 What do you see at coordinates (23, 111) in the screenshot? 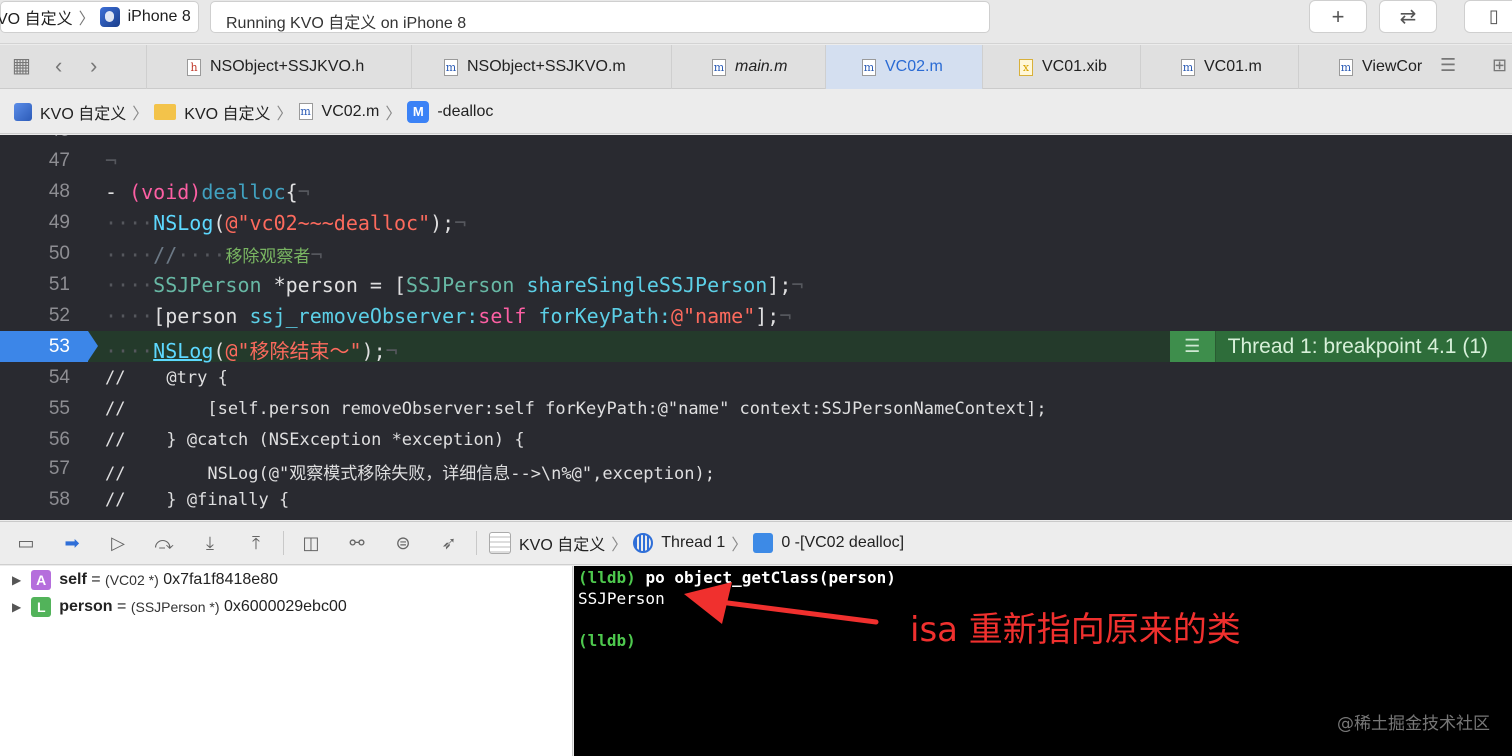
I see `project-icon` at bounding box center [23, 111].